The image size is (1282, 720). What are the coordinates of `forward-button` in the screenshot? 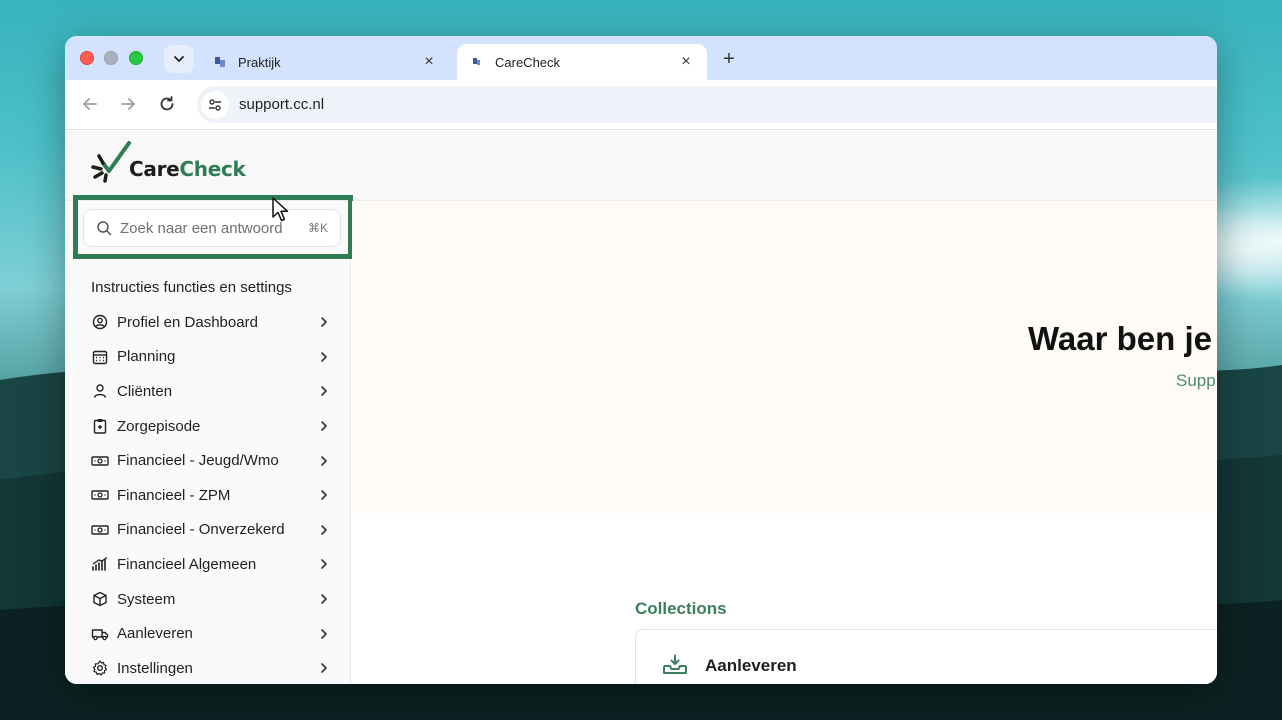 It's located at (128, 104).